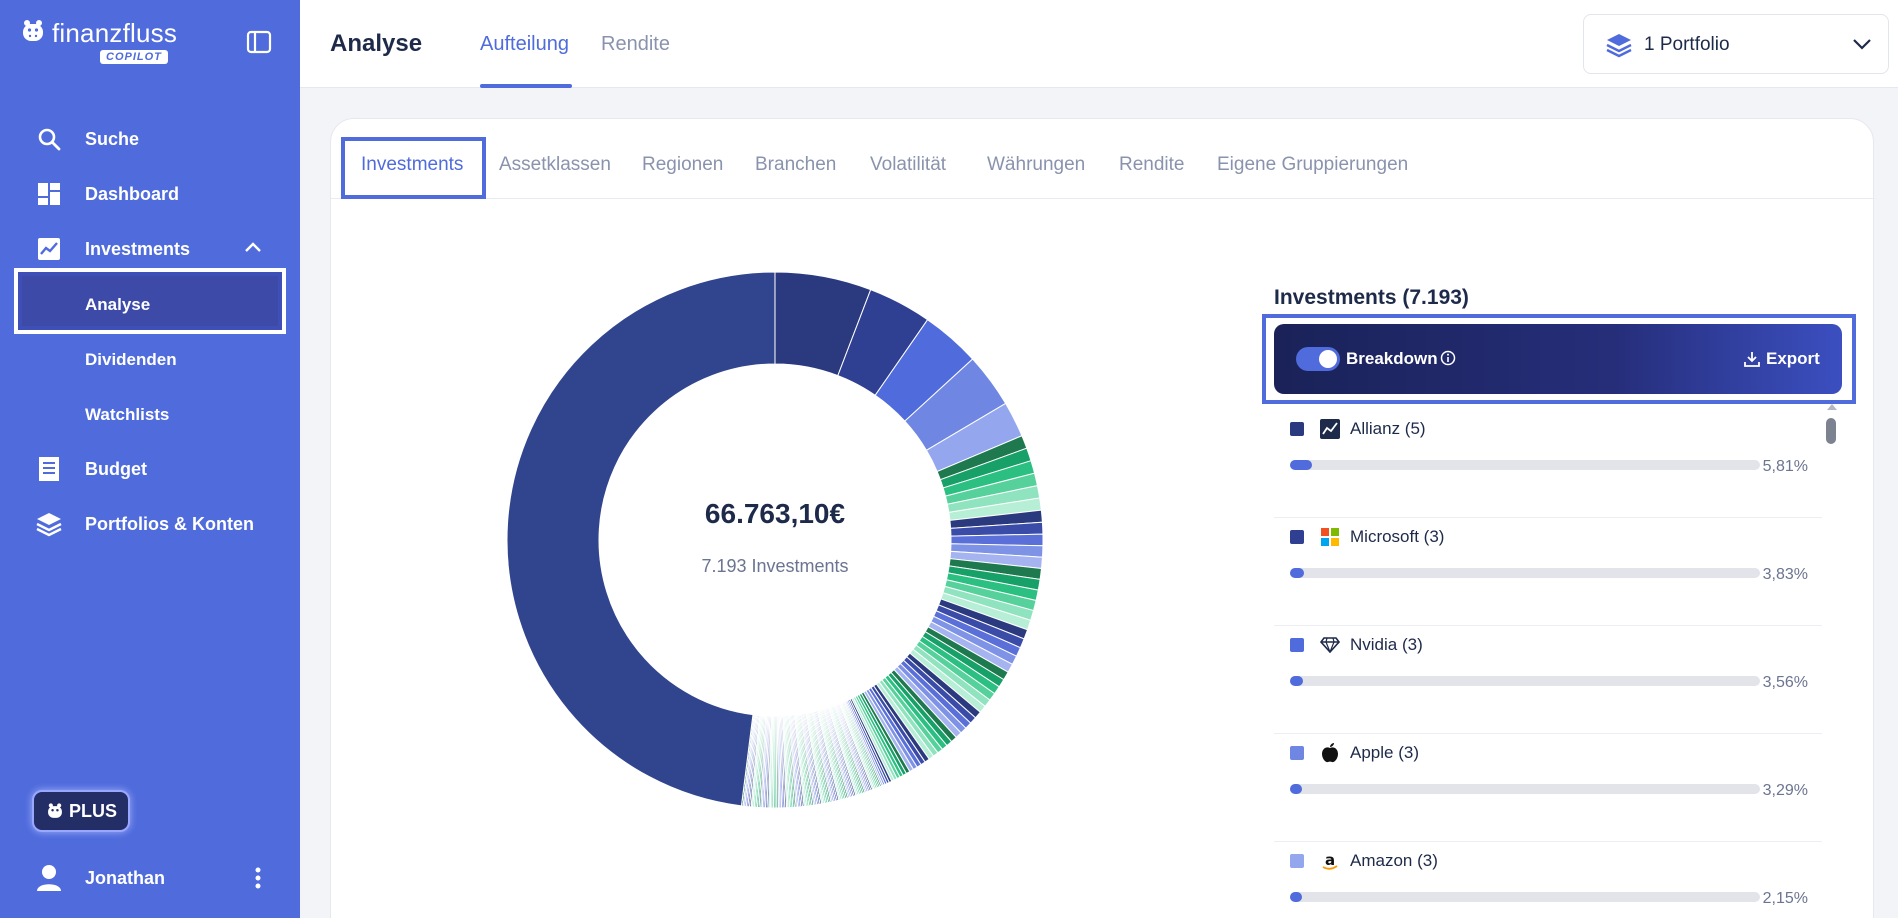  What do you see at coordinates (1394, 860) in the screenshot?
I see `item-name: Amazon (3)` at bounding box center [1394, 860].